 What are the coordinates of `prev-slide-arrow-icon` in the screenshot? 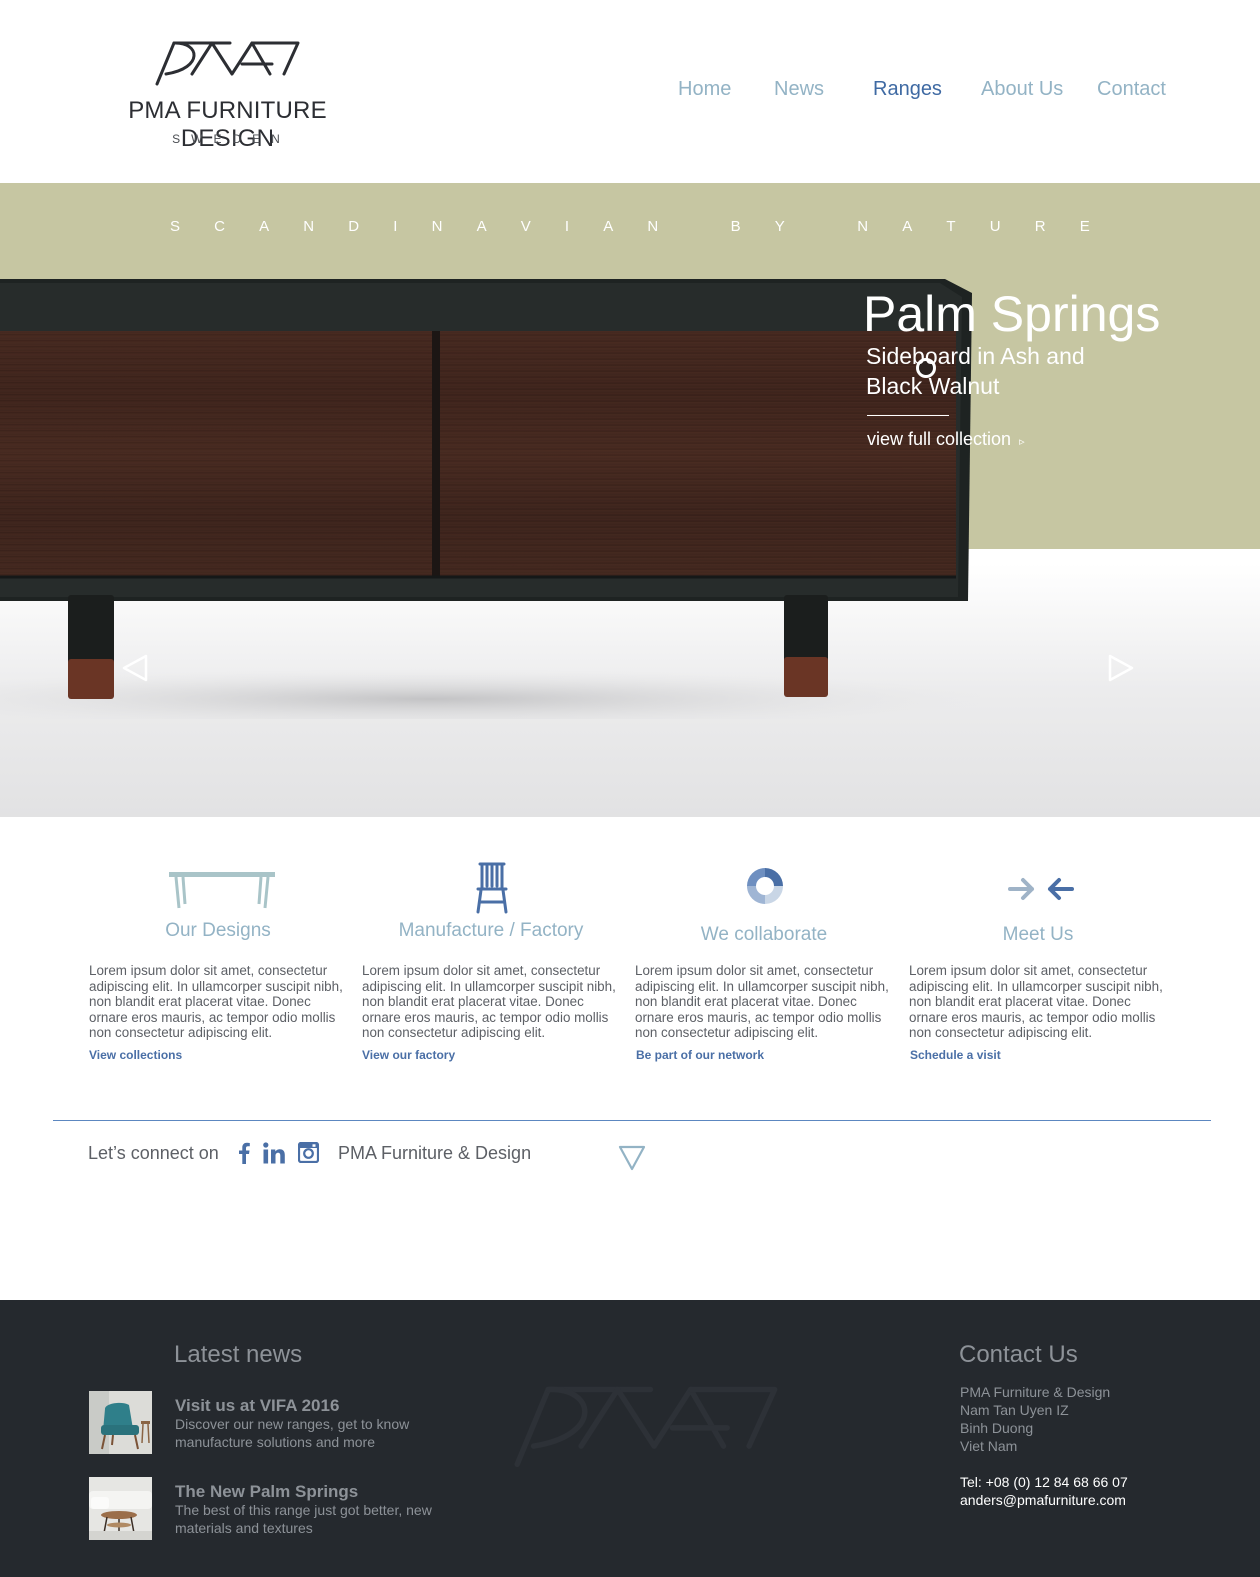 It's located at (135, 668).